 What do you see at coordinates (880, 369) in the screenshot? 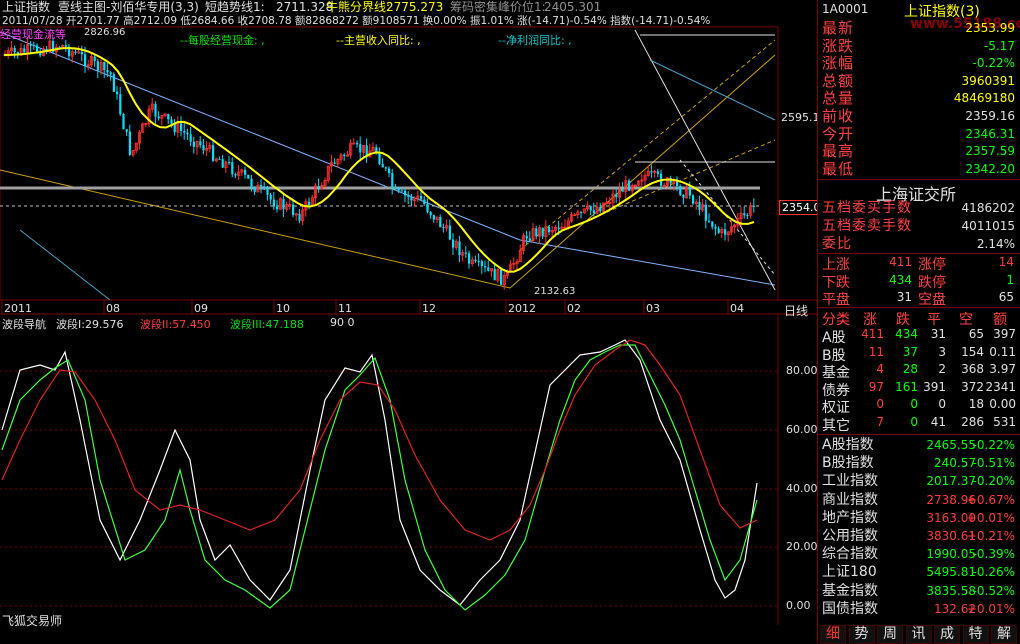
I see `class-cell: 4` at bounding box center [880, 369].